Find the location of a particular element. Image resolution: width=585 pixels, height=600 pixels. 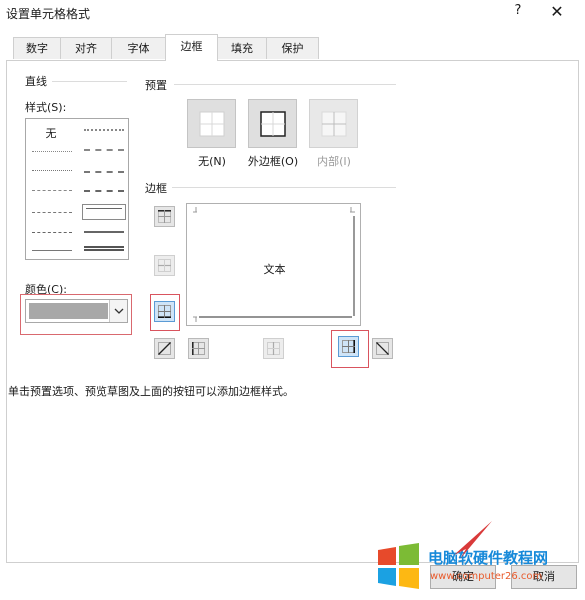

hint-text: 单击预置选项、预览草图及上面的按钮可以添加边框样式。 is located at coordinates (151, 391).